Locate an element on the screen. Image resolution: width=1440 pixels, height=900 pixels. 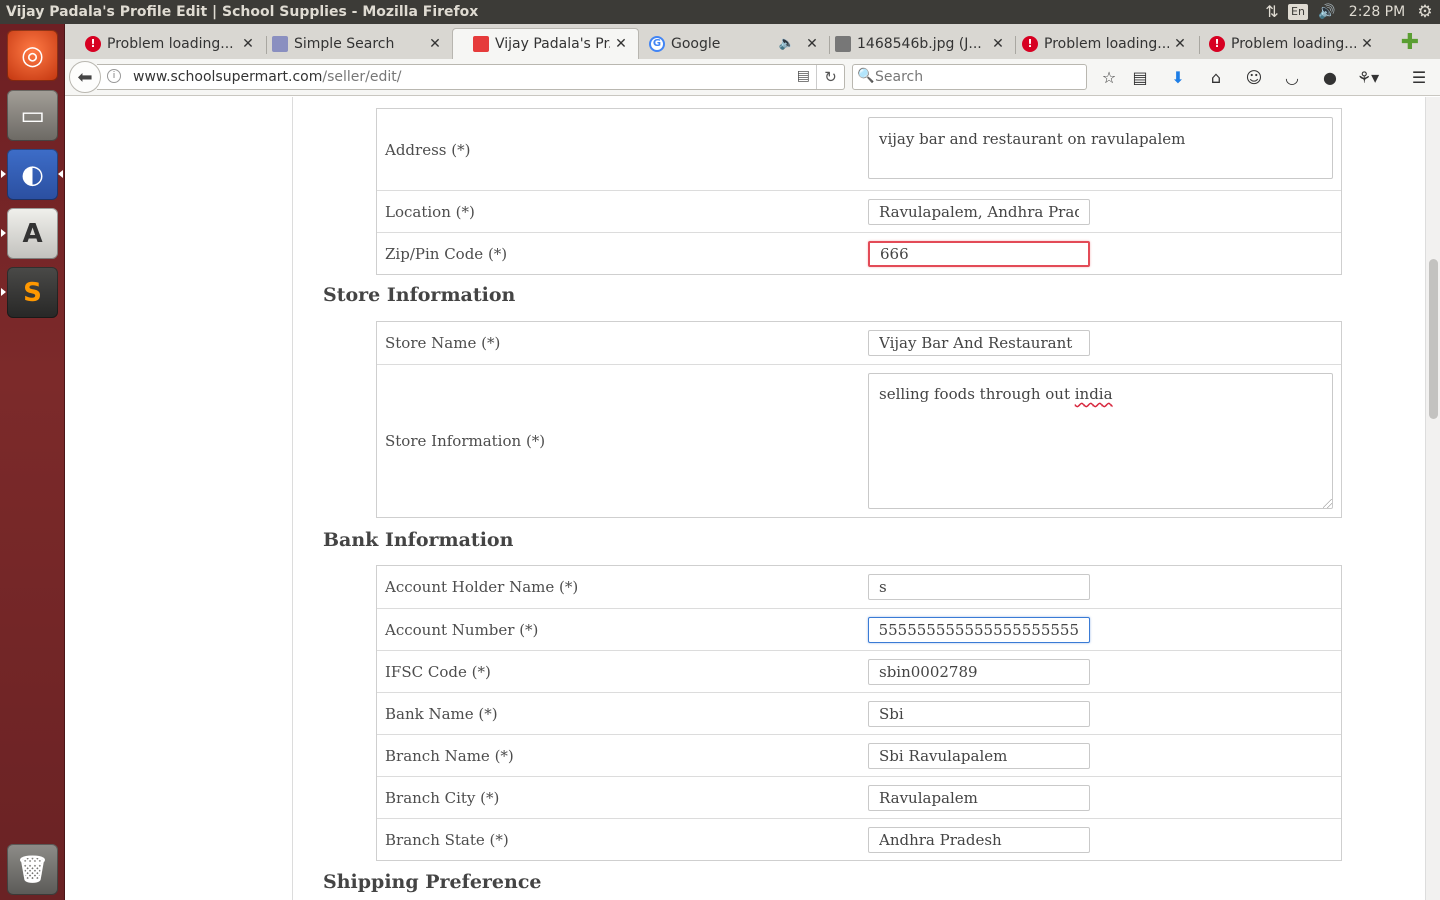
branch-name-input is located at coordinates (979, 756).